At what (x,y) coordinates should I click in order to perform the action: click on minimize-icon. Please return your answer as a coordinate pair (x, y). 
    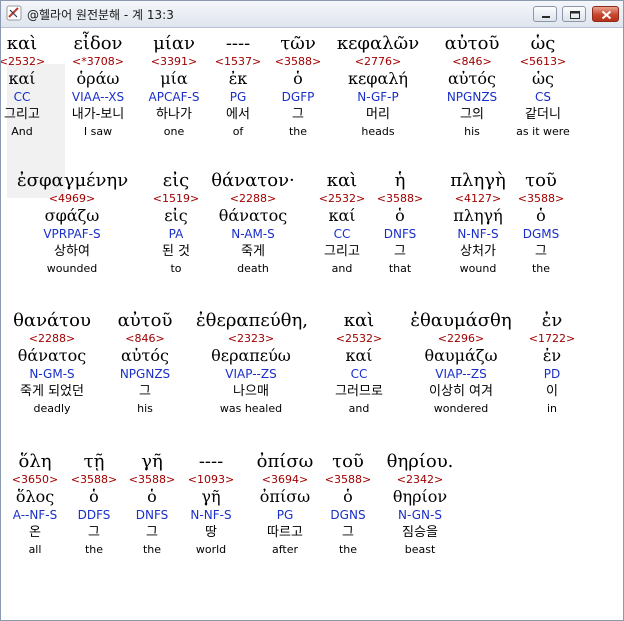
    Looking at the image, I should click on (546, 17).